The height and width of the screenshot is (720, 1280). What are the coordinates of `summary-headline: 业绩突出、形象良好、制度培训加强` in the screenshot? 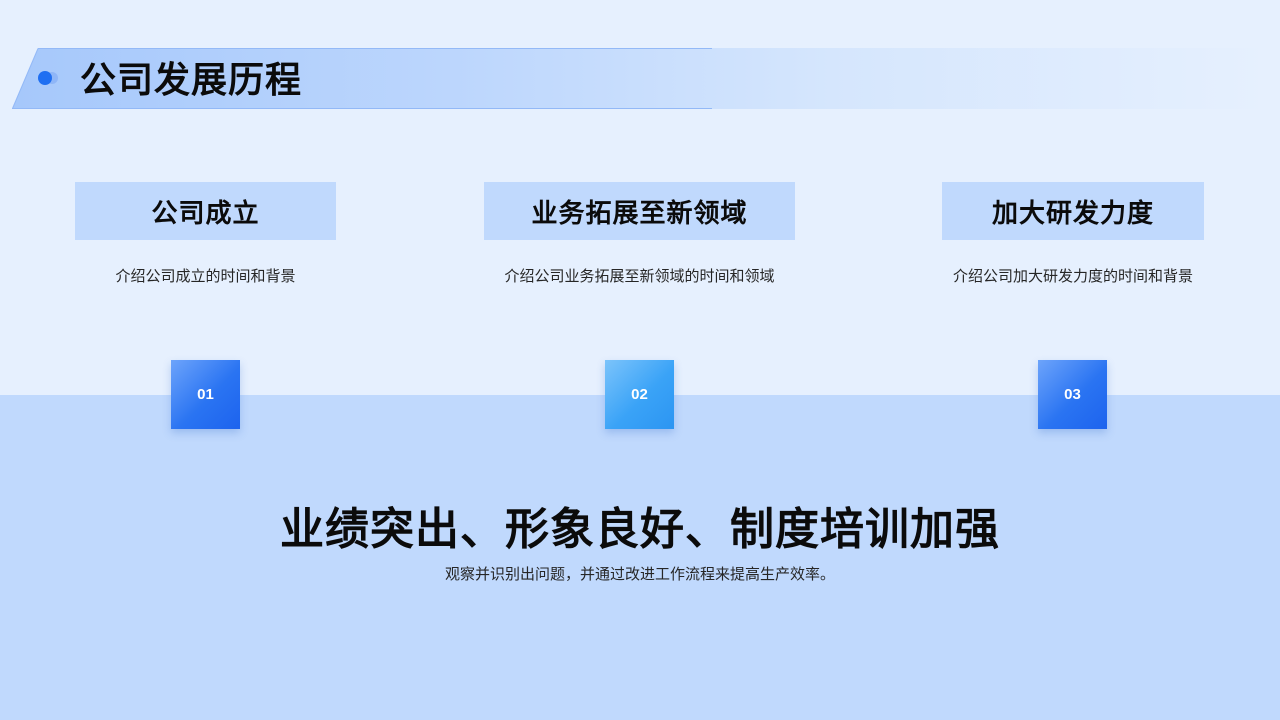 It's located at (640, 529).